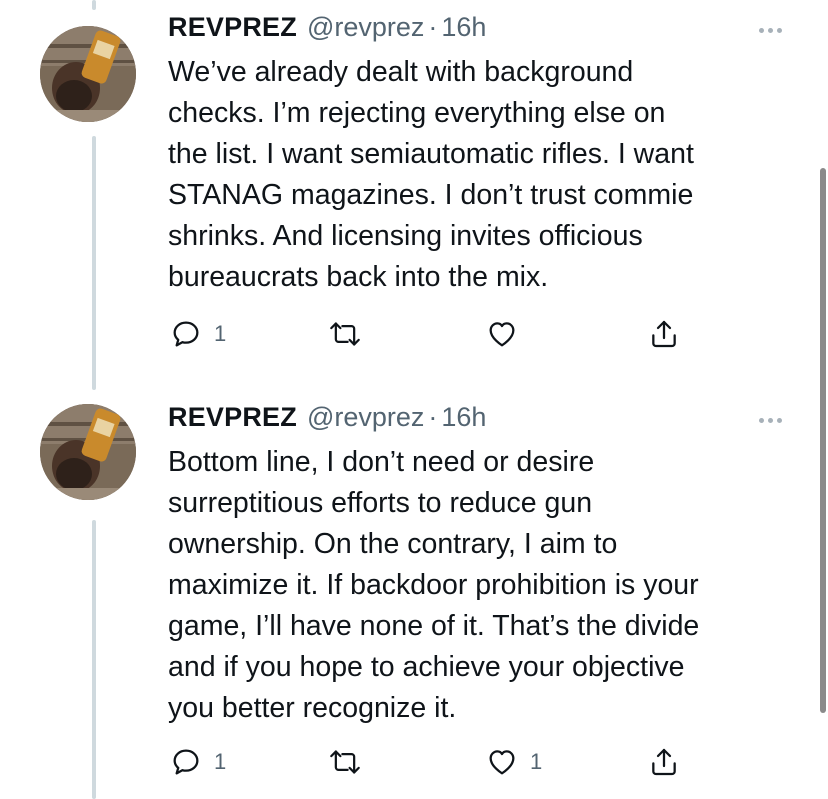 This screenshot has width=828, height=799. What do you see at coordinates (312, 708) in the screenshot?
I see `tweet-text-line: you better recognize it.` at bounding box center [312, 708].